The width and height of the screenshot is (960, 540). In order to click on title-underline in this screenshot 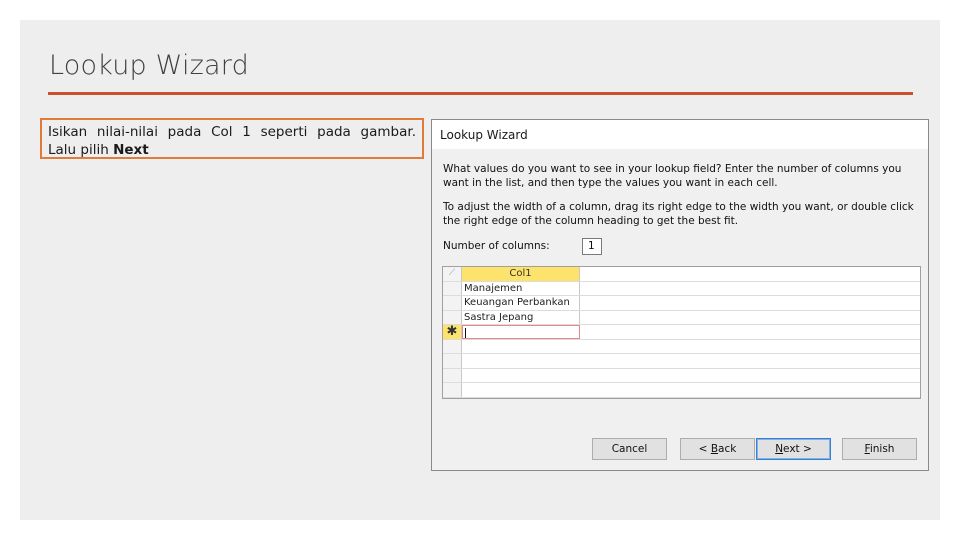, I will do `click(480, 93)`.